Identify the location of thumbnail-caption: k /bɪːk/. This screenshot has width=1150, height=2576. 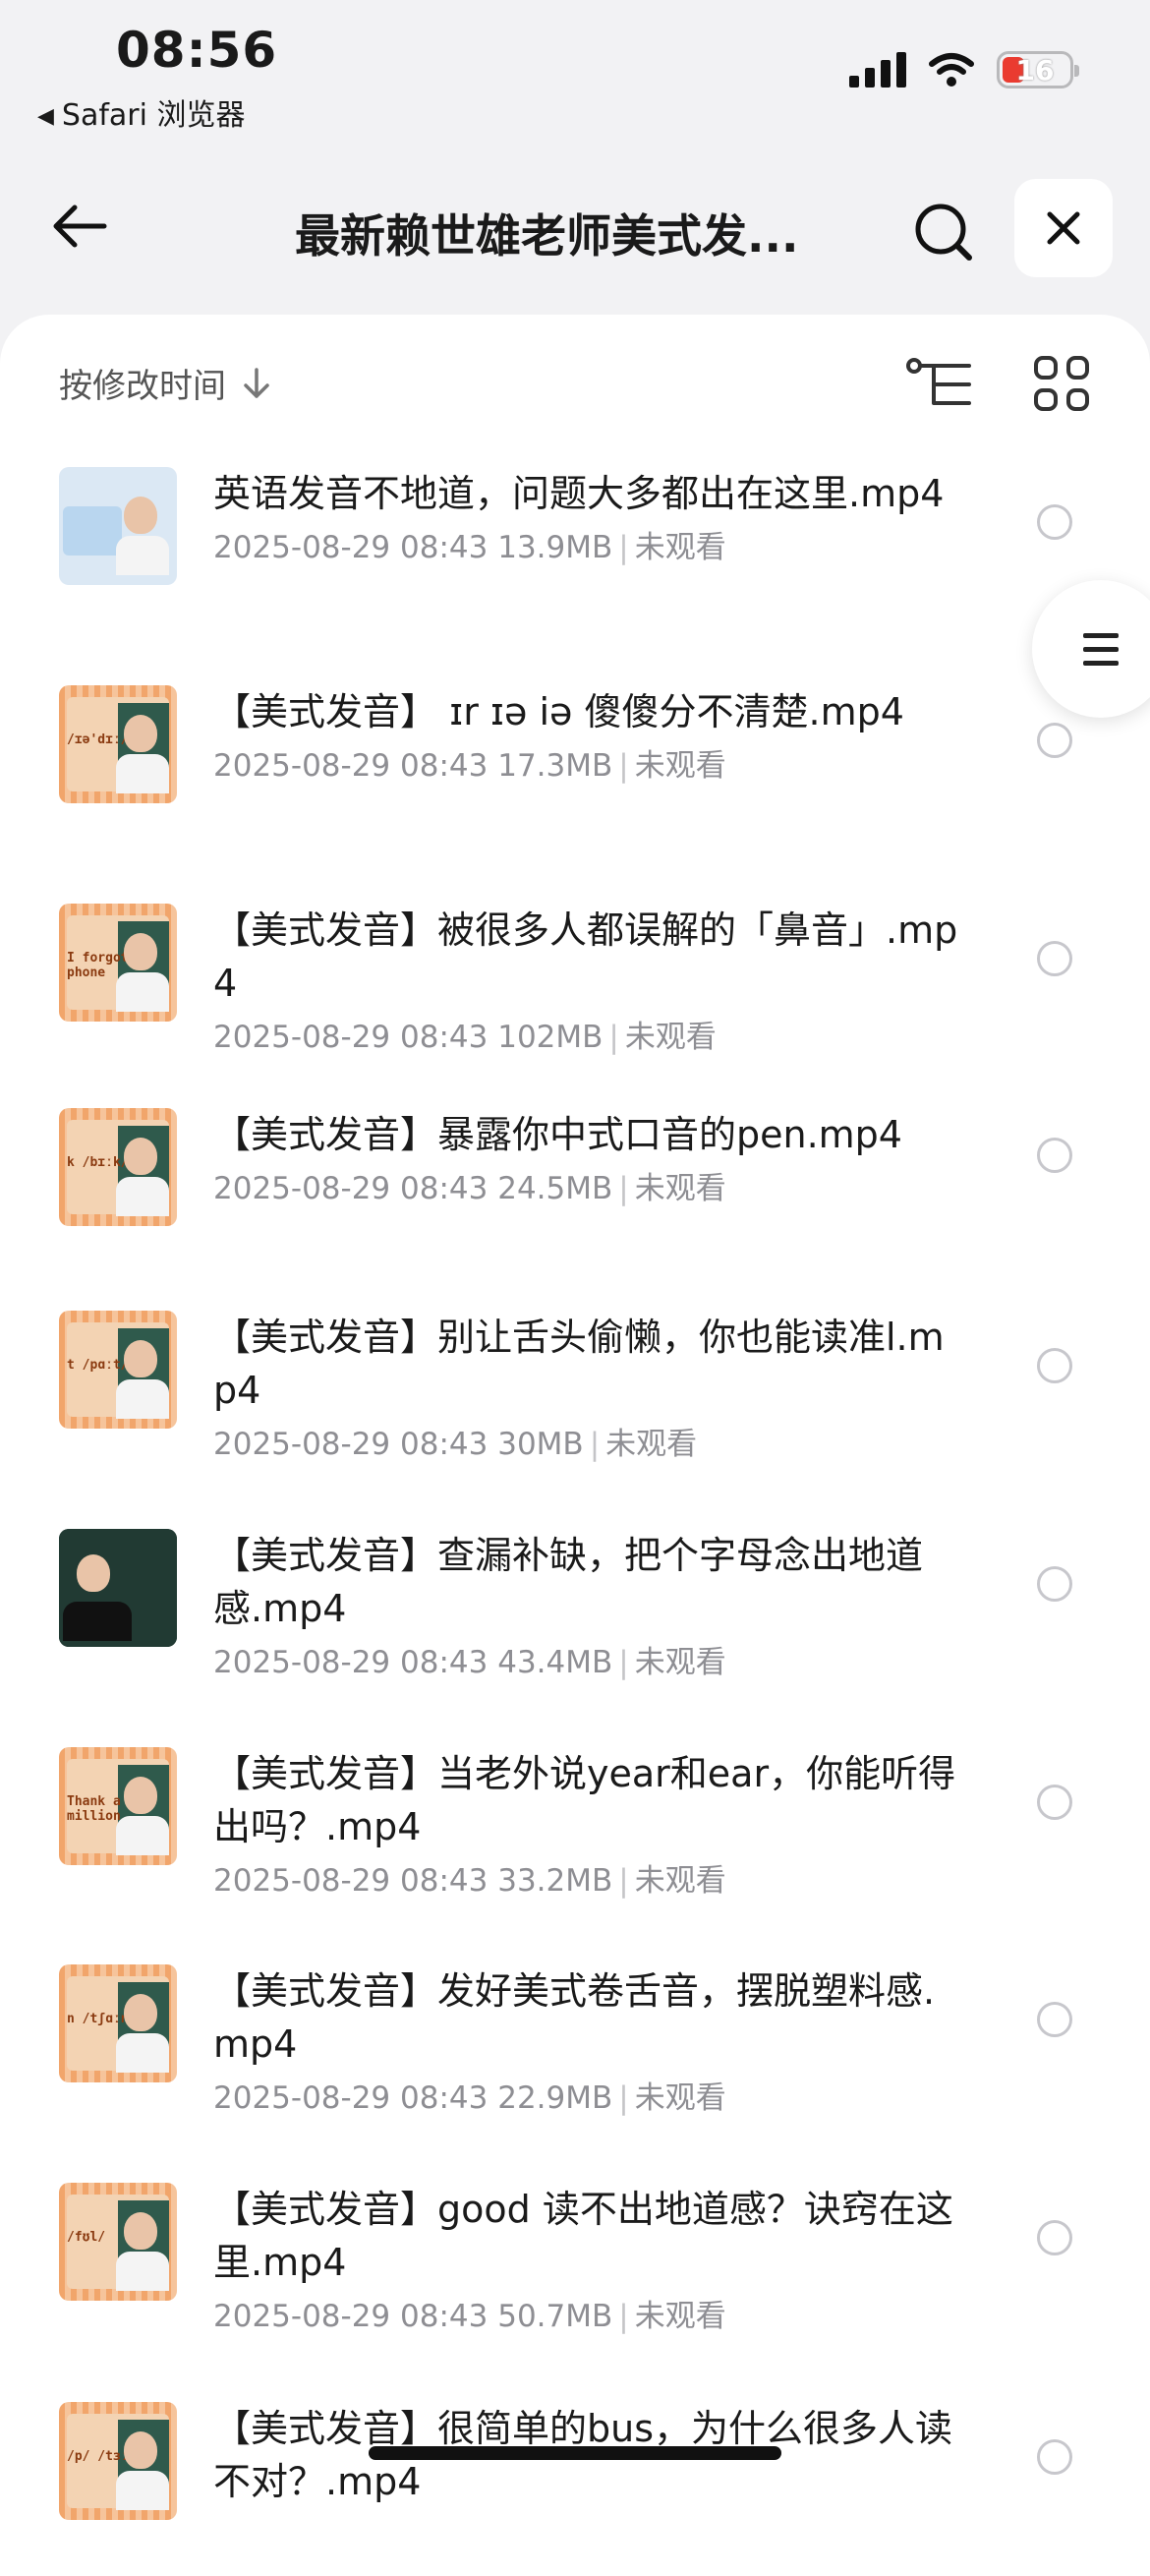
(98, 1162).